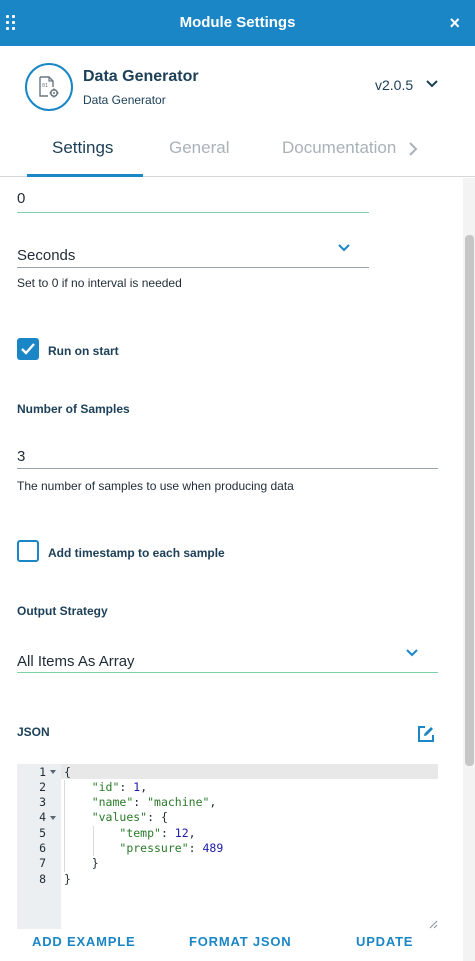 This screenshot has height=961, width=475. What do you see at coordinates (42, 802) in the screenshot?
I see `line-number: 3` at bounding box center [42, 802].